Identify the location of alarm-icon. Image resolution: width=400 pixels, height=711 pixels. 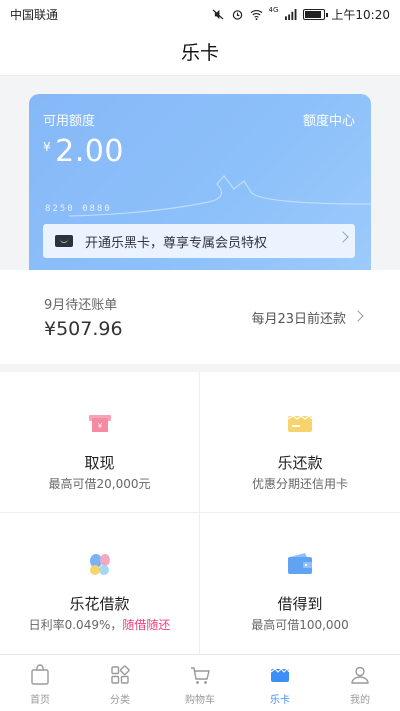
(237, 14).